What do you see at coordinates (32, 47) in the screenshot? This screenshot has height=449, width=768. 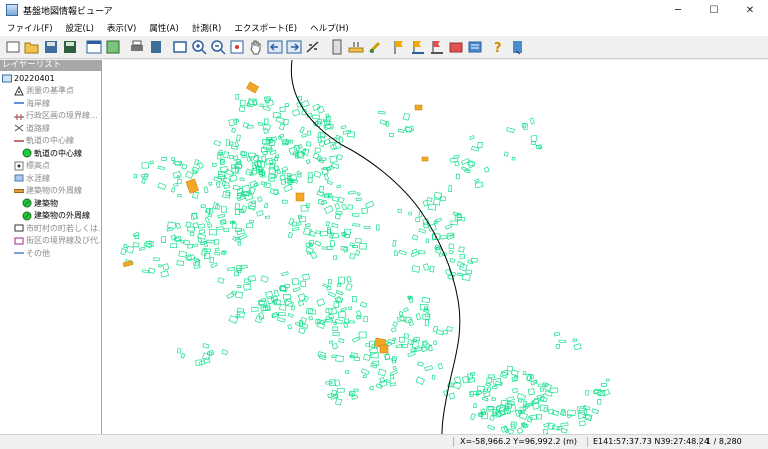 I see `open-button` at bounding box center [32, 47].